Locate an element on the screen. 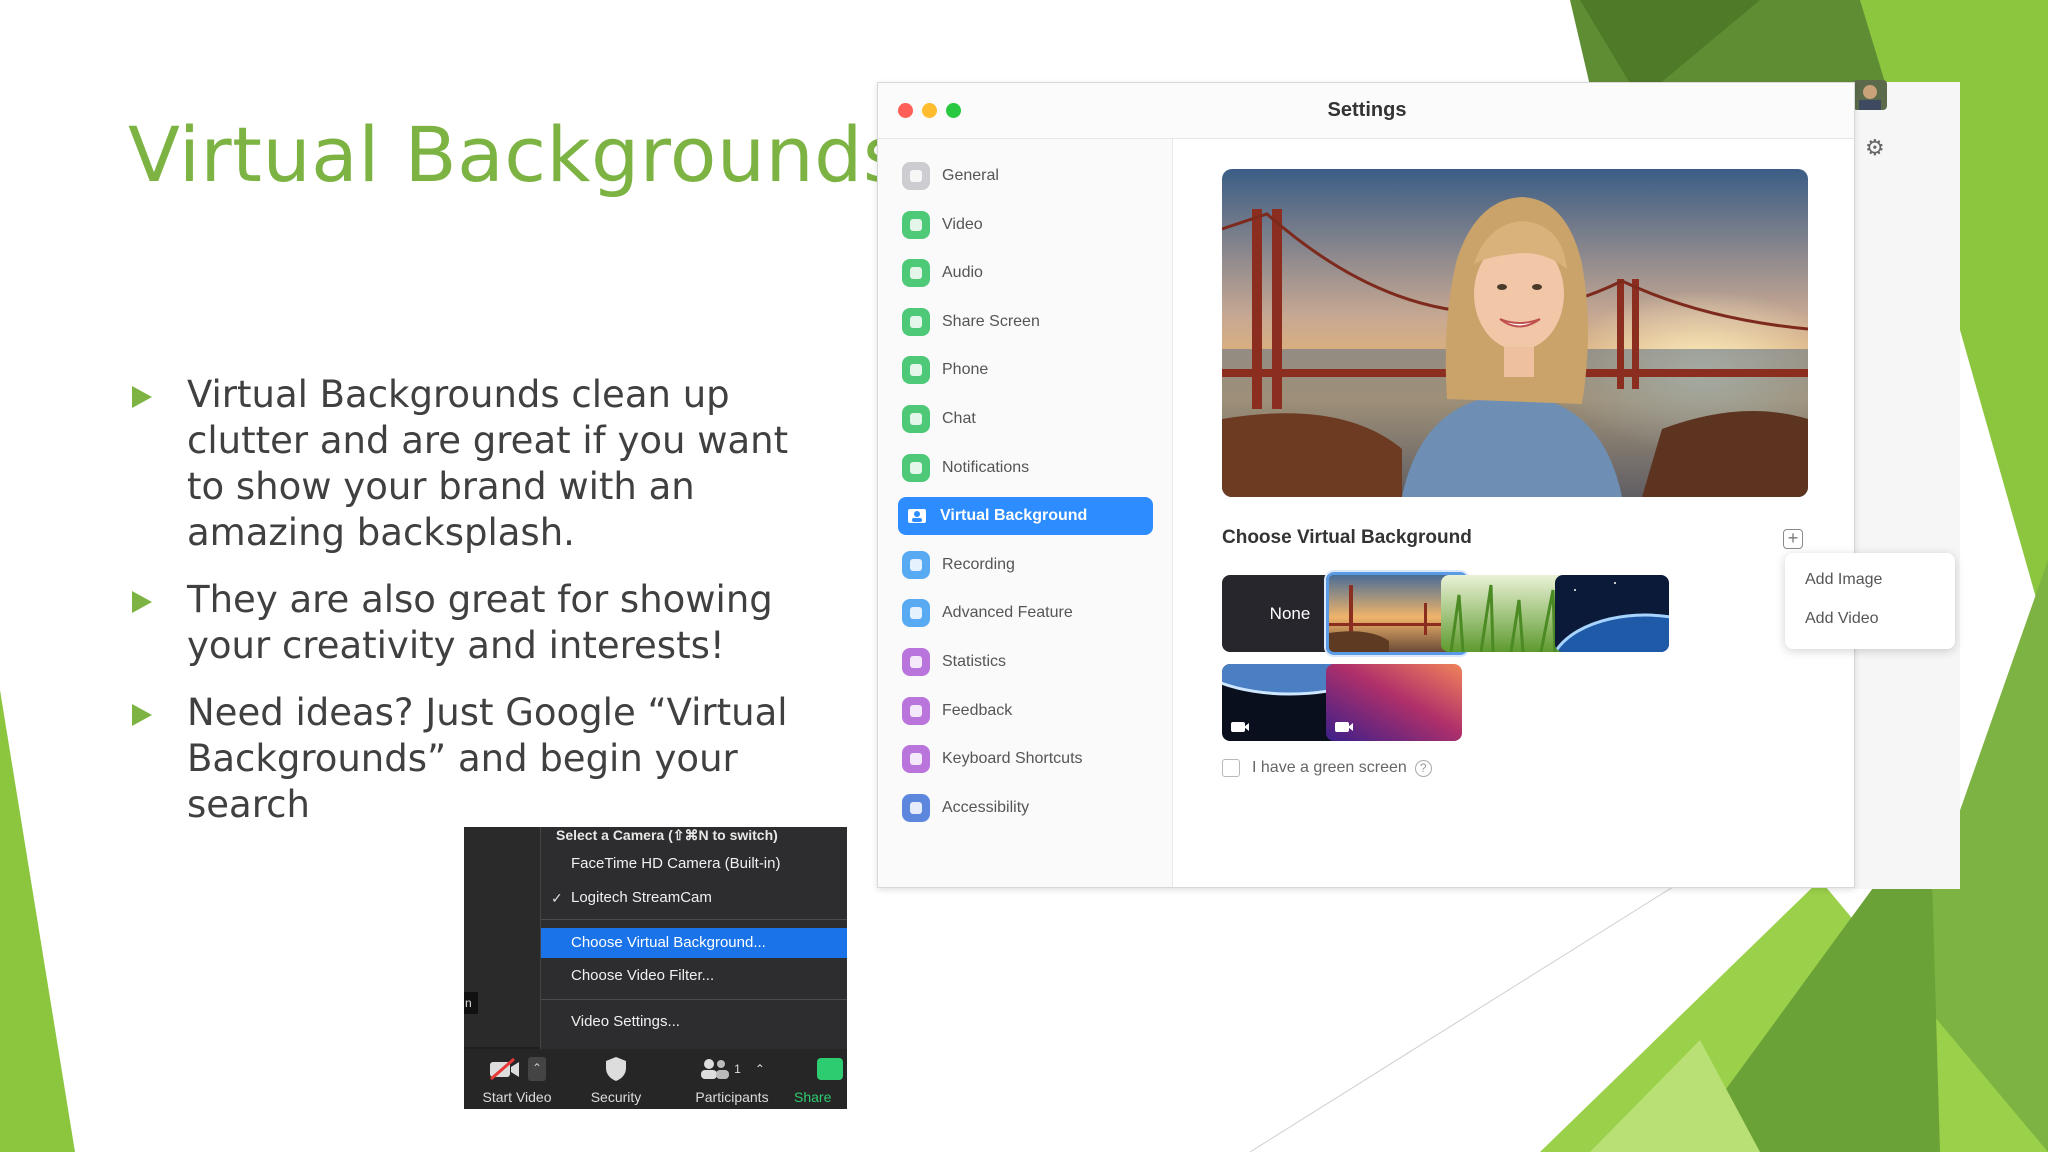 The width and height of the screenshot is (2048, 1152). record-icon is located at coordinates (916, 564).